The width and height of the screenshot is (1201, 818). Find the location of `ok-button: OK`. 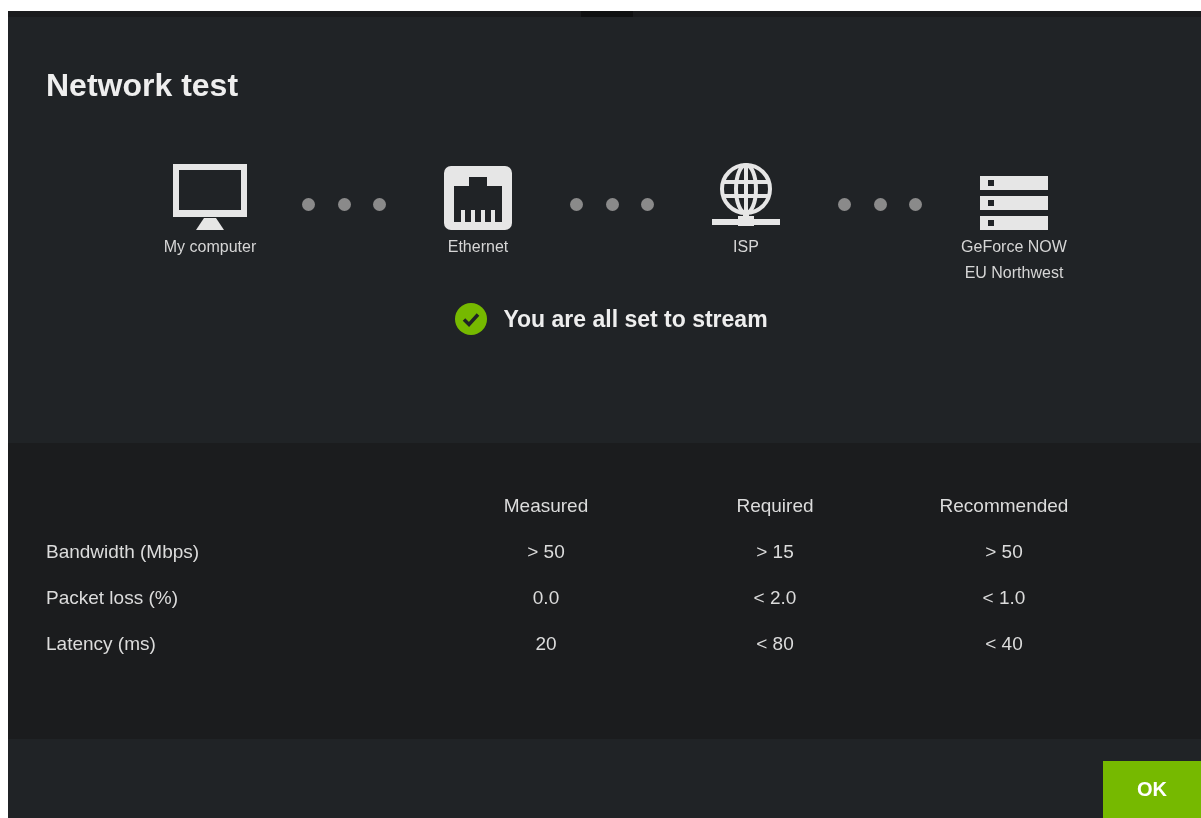

ok-button: OK is located at coordinates (1152, 789).